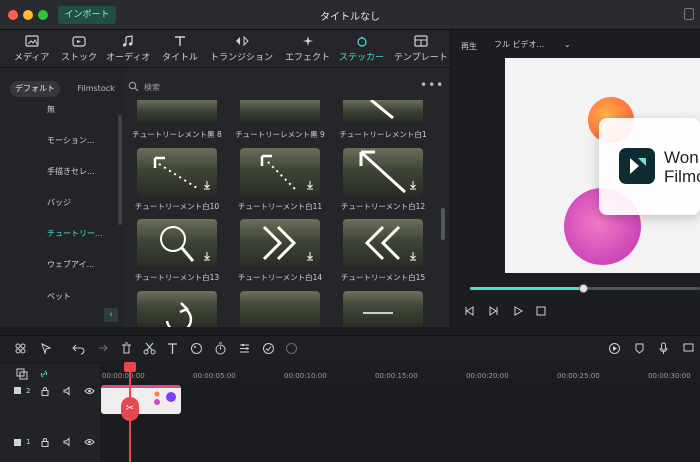  I want to click on tab-media: メディア, so click(31, 49).